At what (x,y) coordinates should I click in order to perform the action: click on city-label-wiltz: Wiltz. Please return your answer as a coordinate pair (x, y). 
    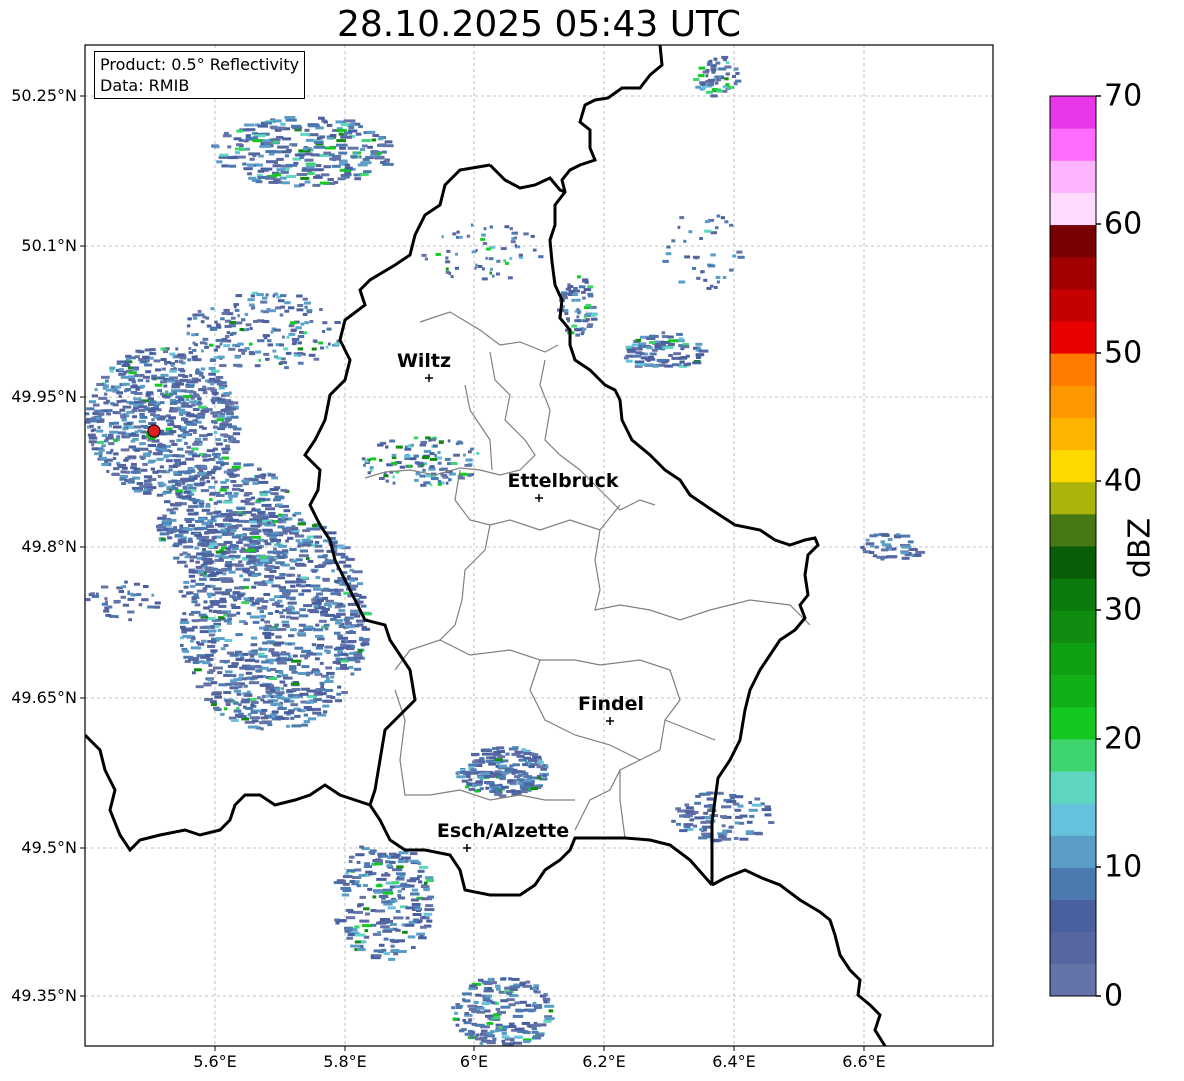
    Looking at the image, I should click on (424, 361).